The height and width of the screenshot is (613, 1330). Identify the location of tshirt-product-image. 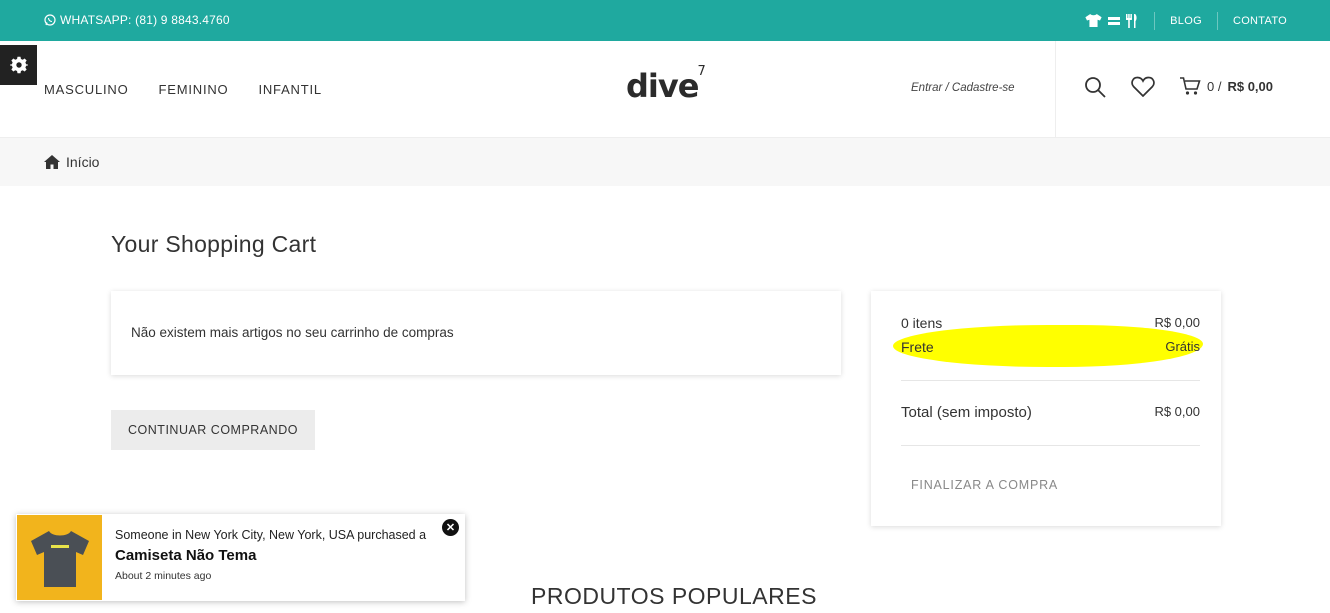
(59, 558).